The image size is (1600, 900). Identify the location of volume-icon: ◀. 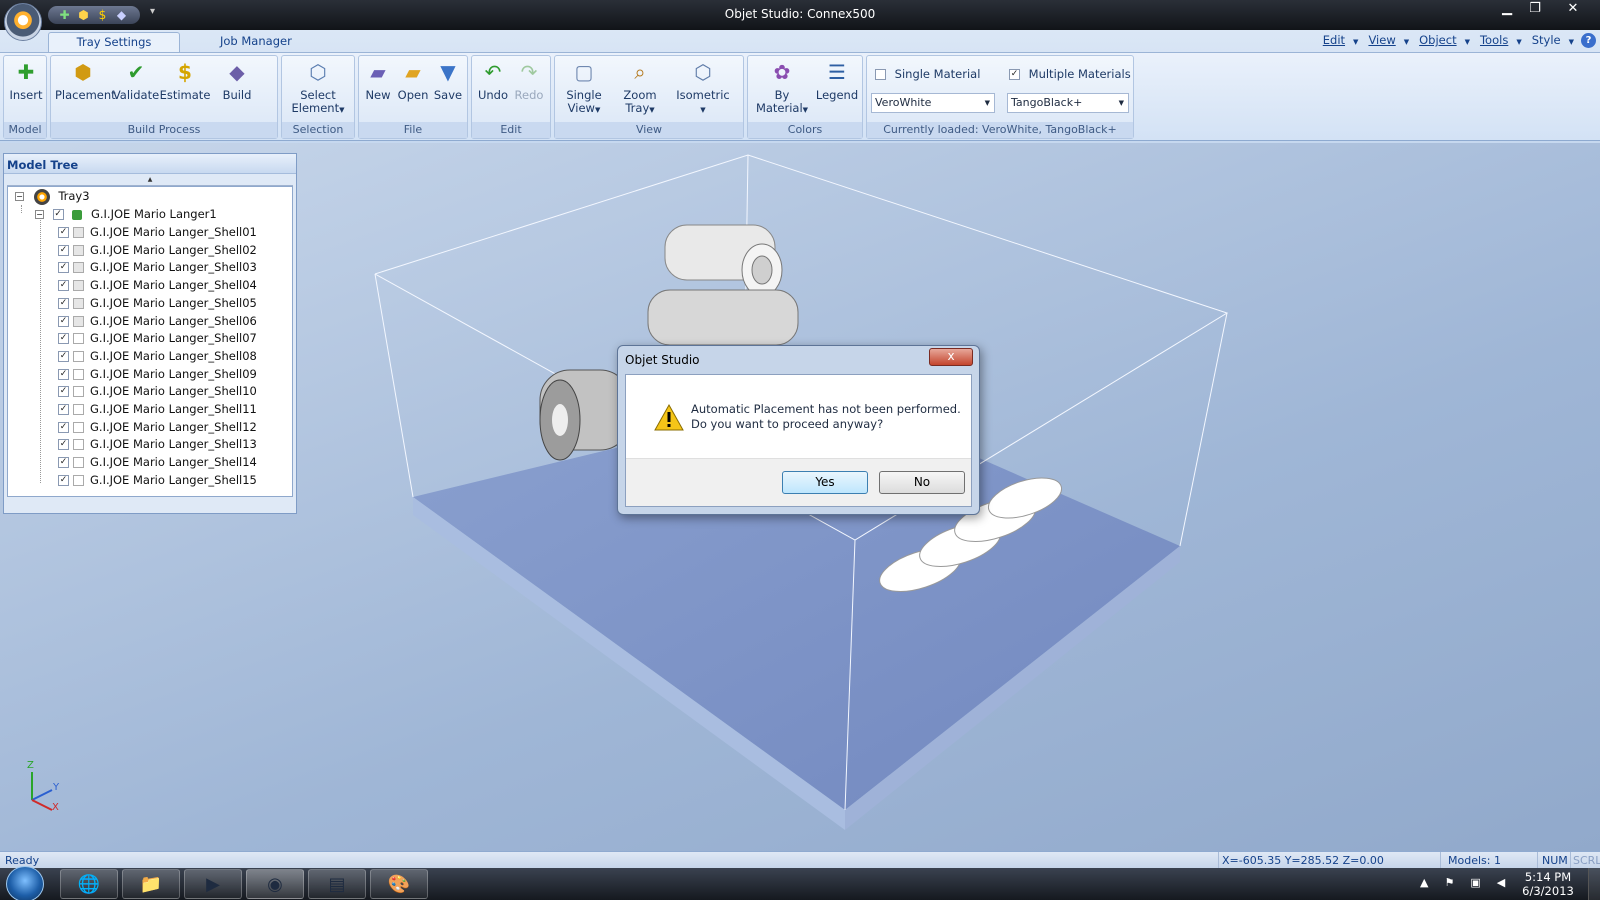
(1501, 882).